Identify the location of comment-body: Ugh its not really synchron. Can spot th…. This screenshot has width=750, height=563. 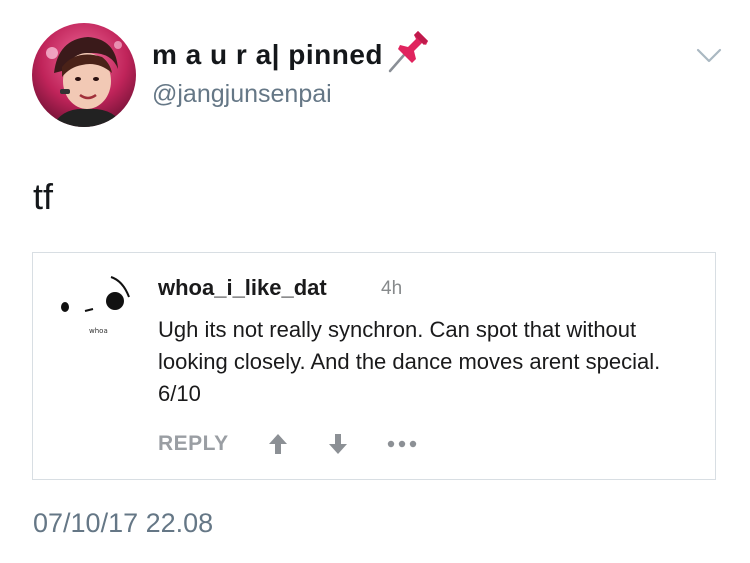
(409, 361).